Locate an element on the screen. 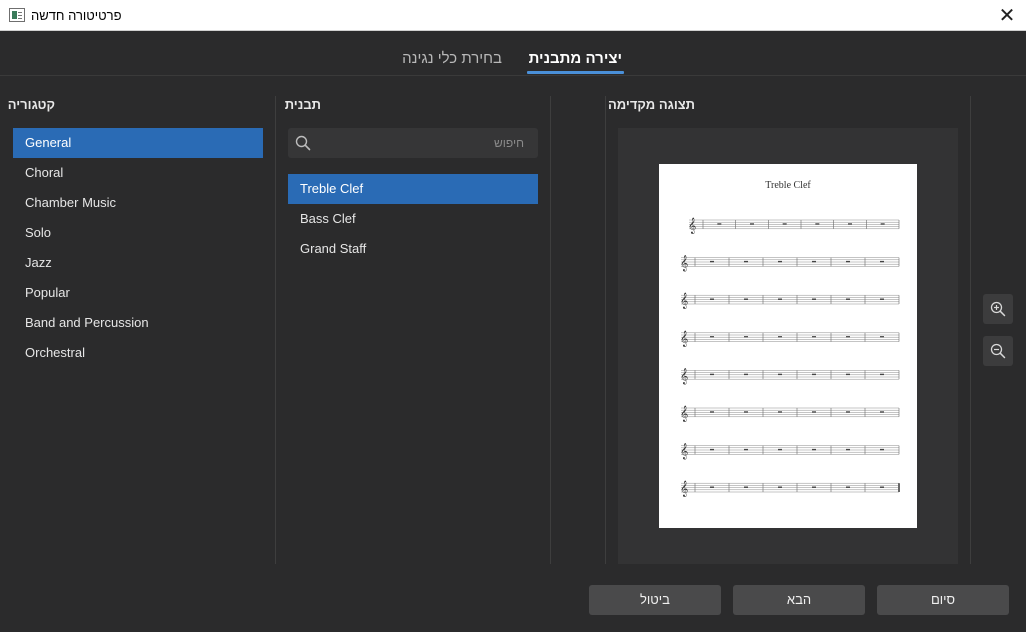 The width and height of the screenshot is (1026, 632). zoom-in-icon is located at coordinates (998, 309).